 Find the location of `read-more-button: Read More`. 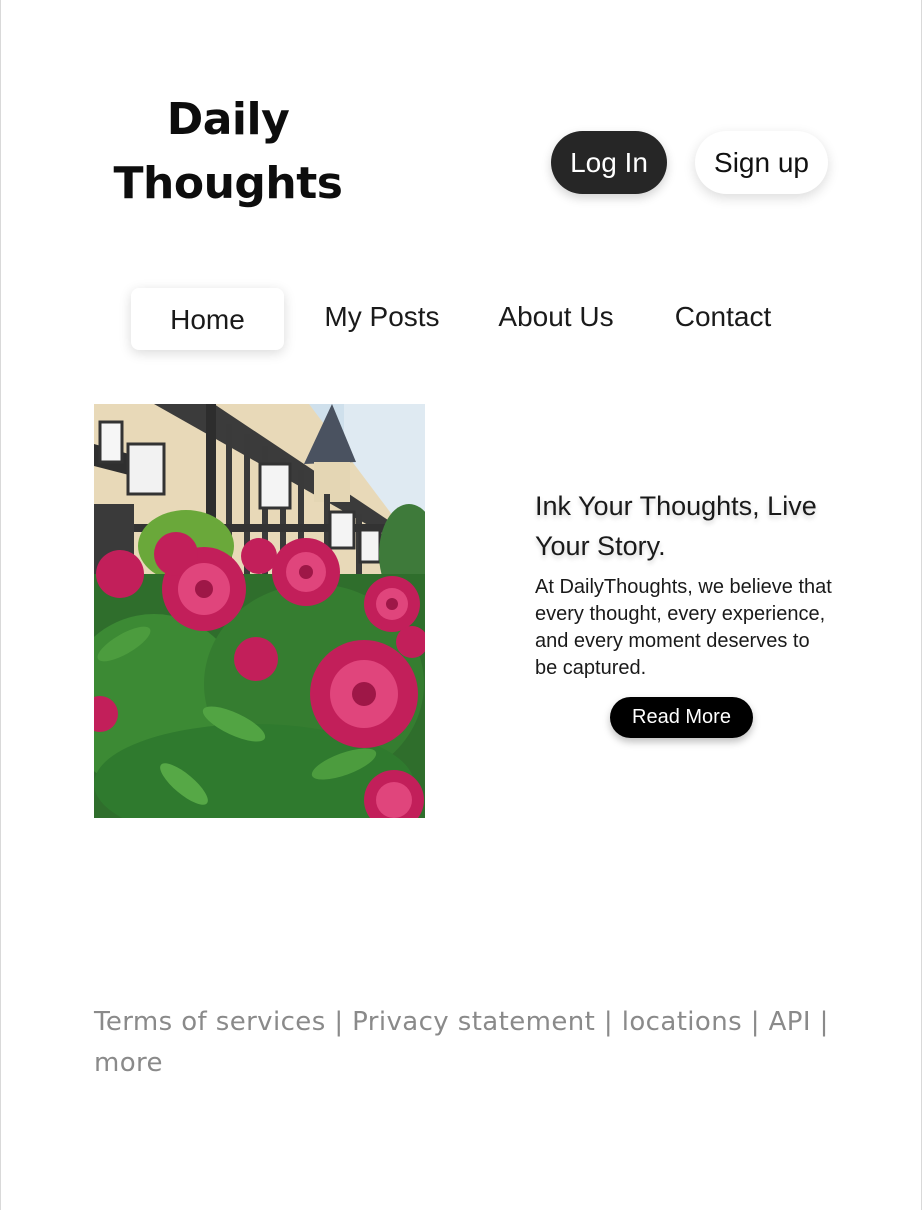

read-more-button: Read More is located at coordinates (681, 717).